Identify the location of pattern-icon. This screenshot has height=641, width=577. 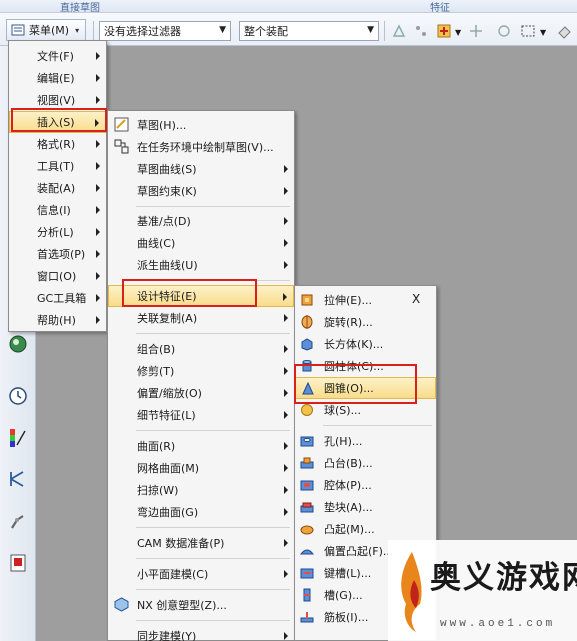
(421, 31).